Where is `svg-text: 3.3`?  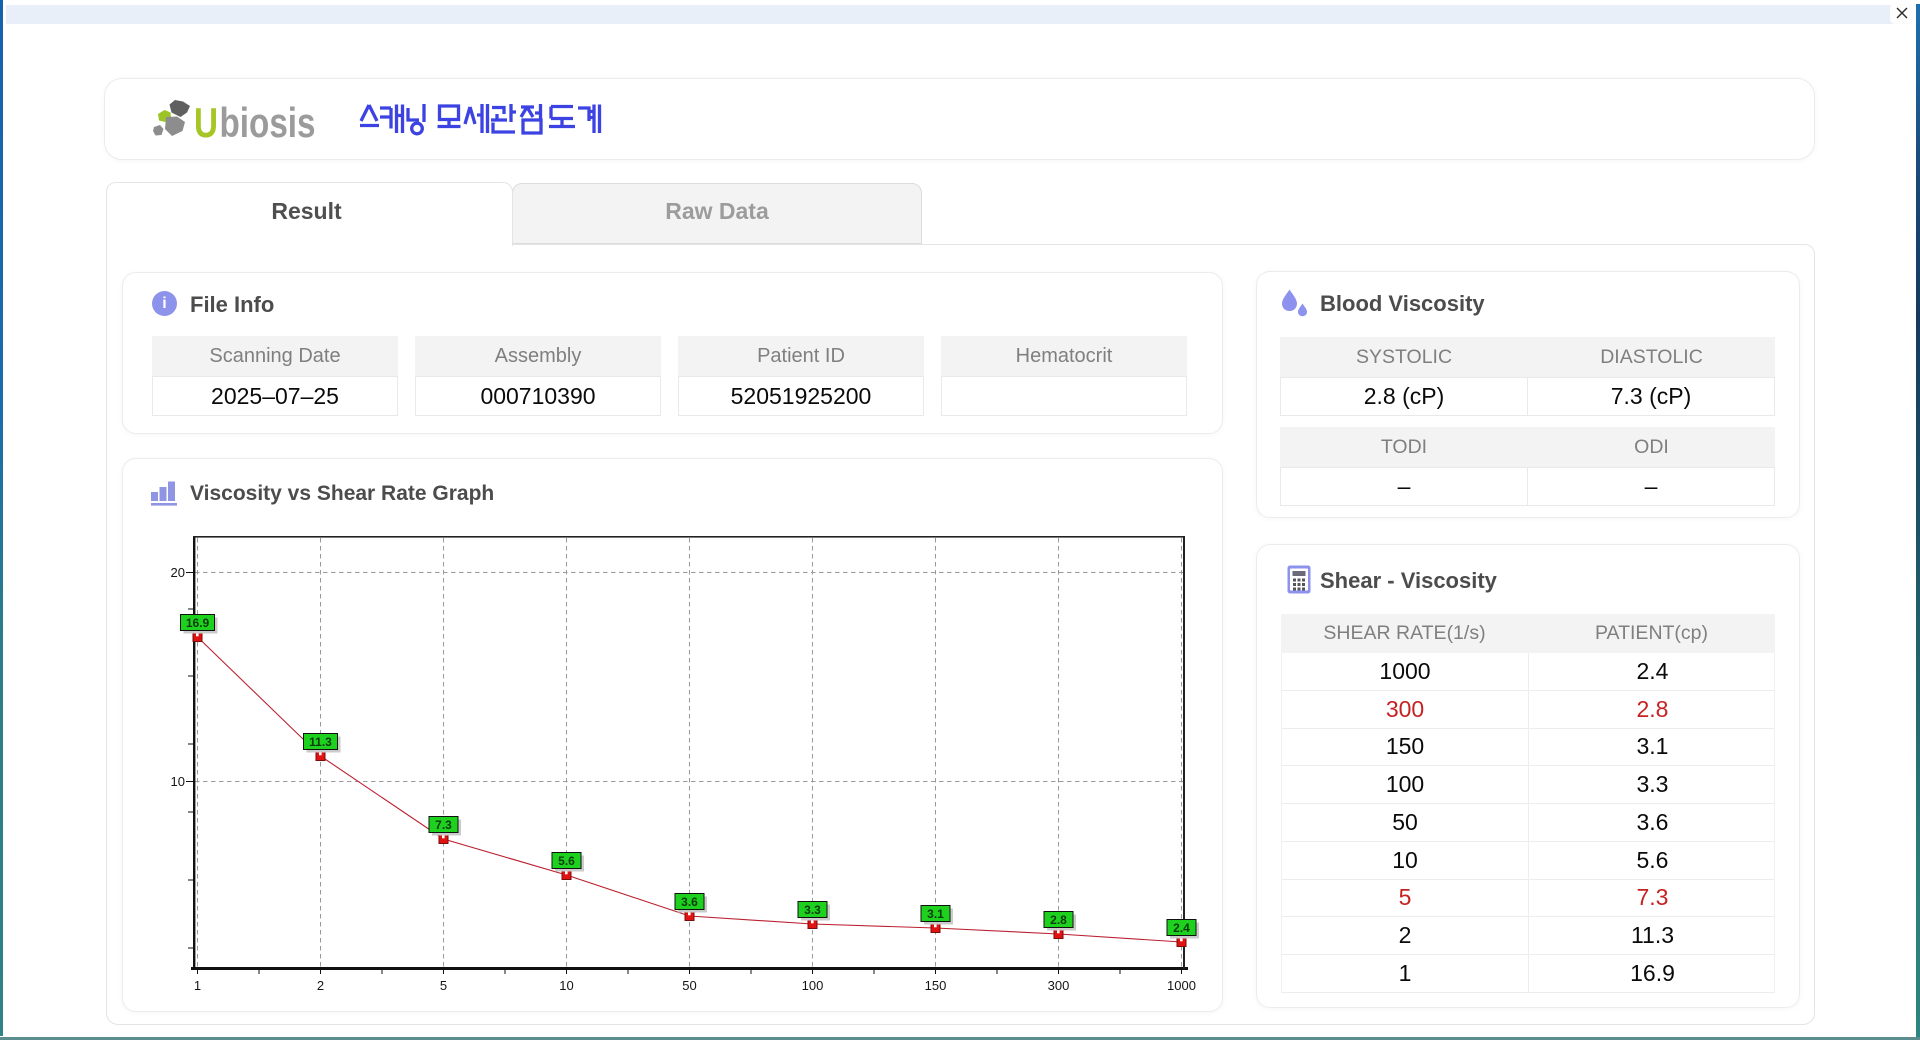
svg-text: 3.3 is located at coordinates (812, 910).